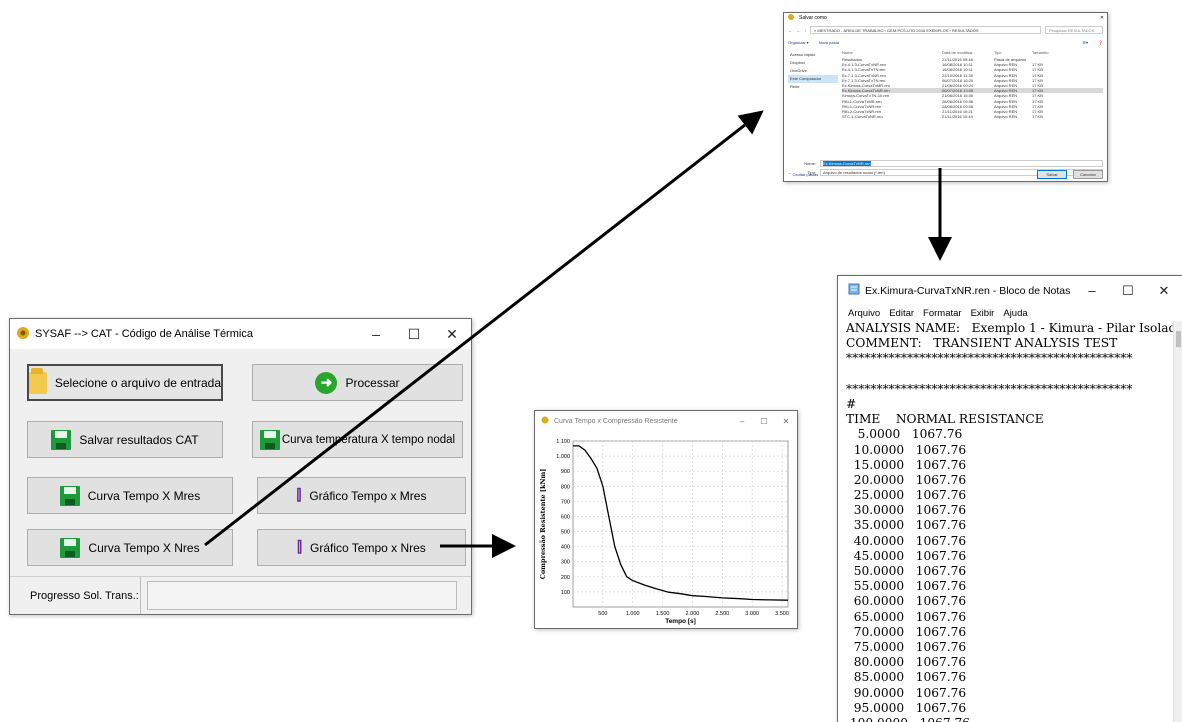 The image size is (1182, 722). I want to click on nav-item-network: Rede, so click(813, 87).